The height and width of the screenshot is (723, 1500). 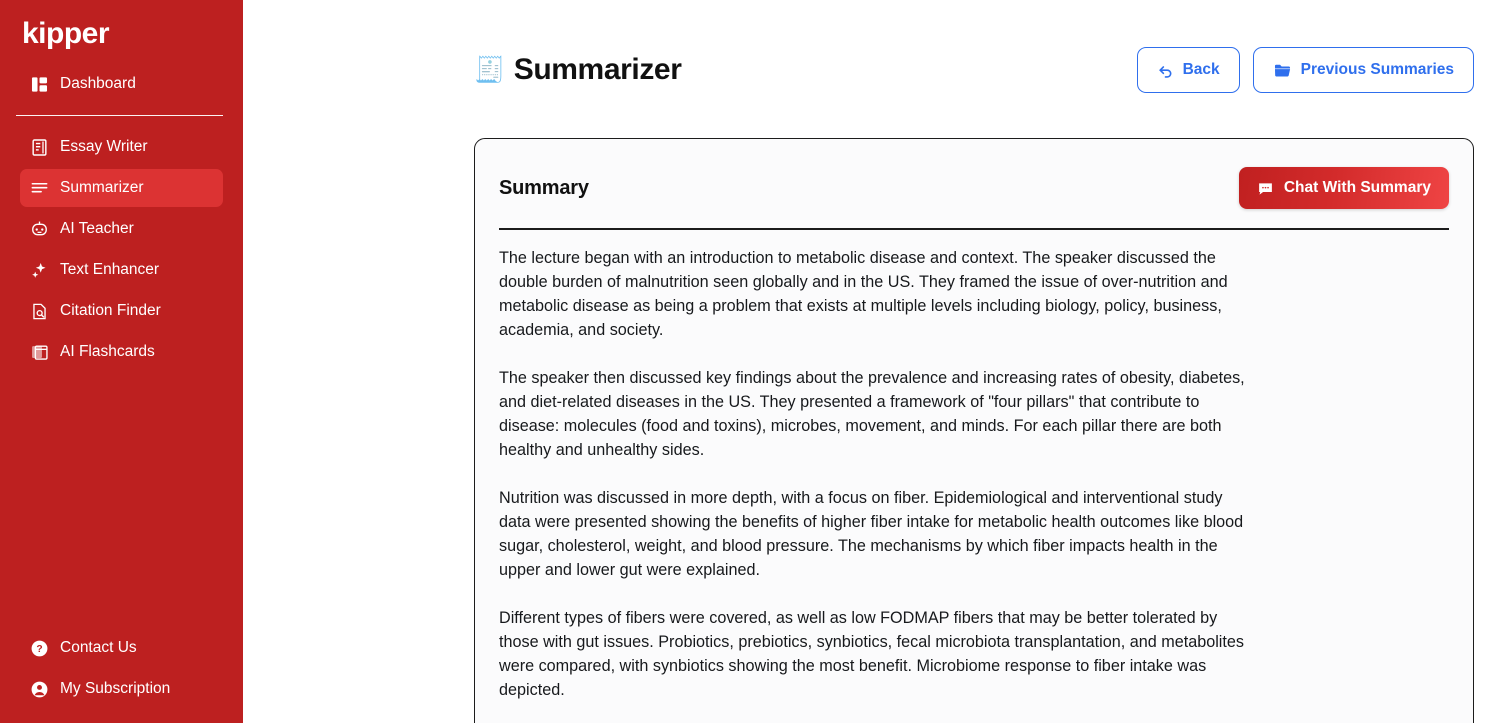 I want to click on sidebar-top-section: Dashboard, so click(x=121, y=84).